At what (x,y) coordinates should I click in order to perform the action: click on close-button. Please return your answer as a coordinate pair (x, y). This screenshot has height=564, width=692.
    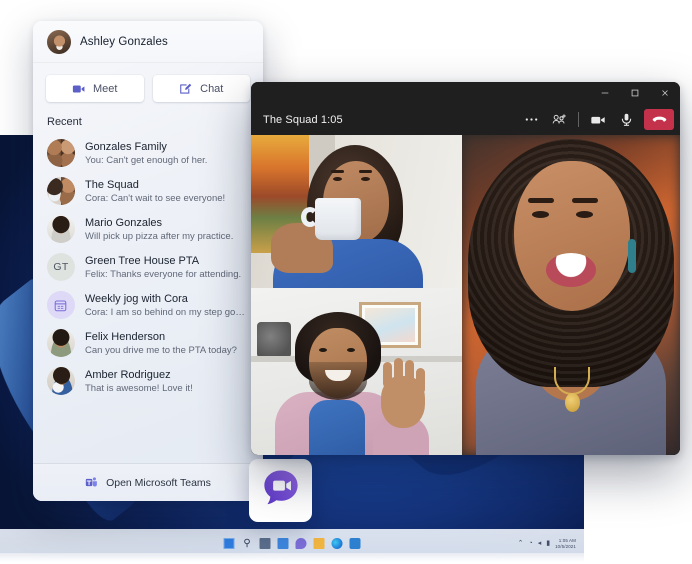
    Looking at the image, I should click on (665, 93).